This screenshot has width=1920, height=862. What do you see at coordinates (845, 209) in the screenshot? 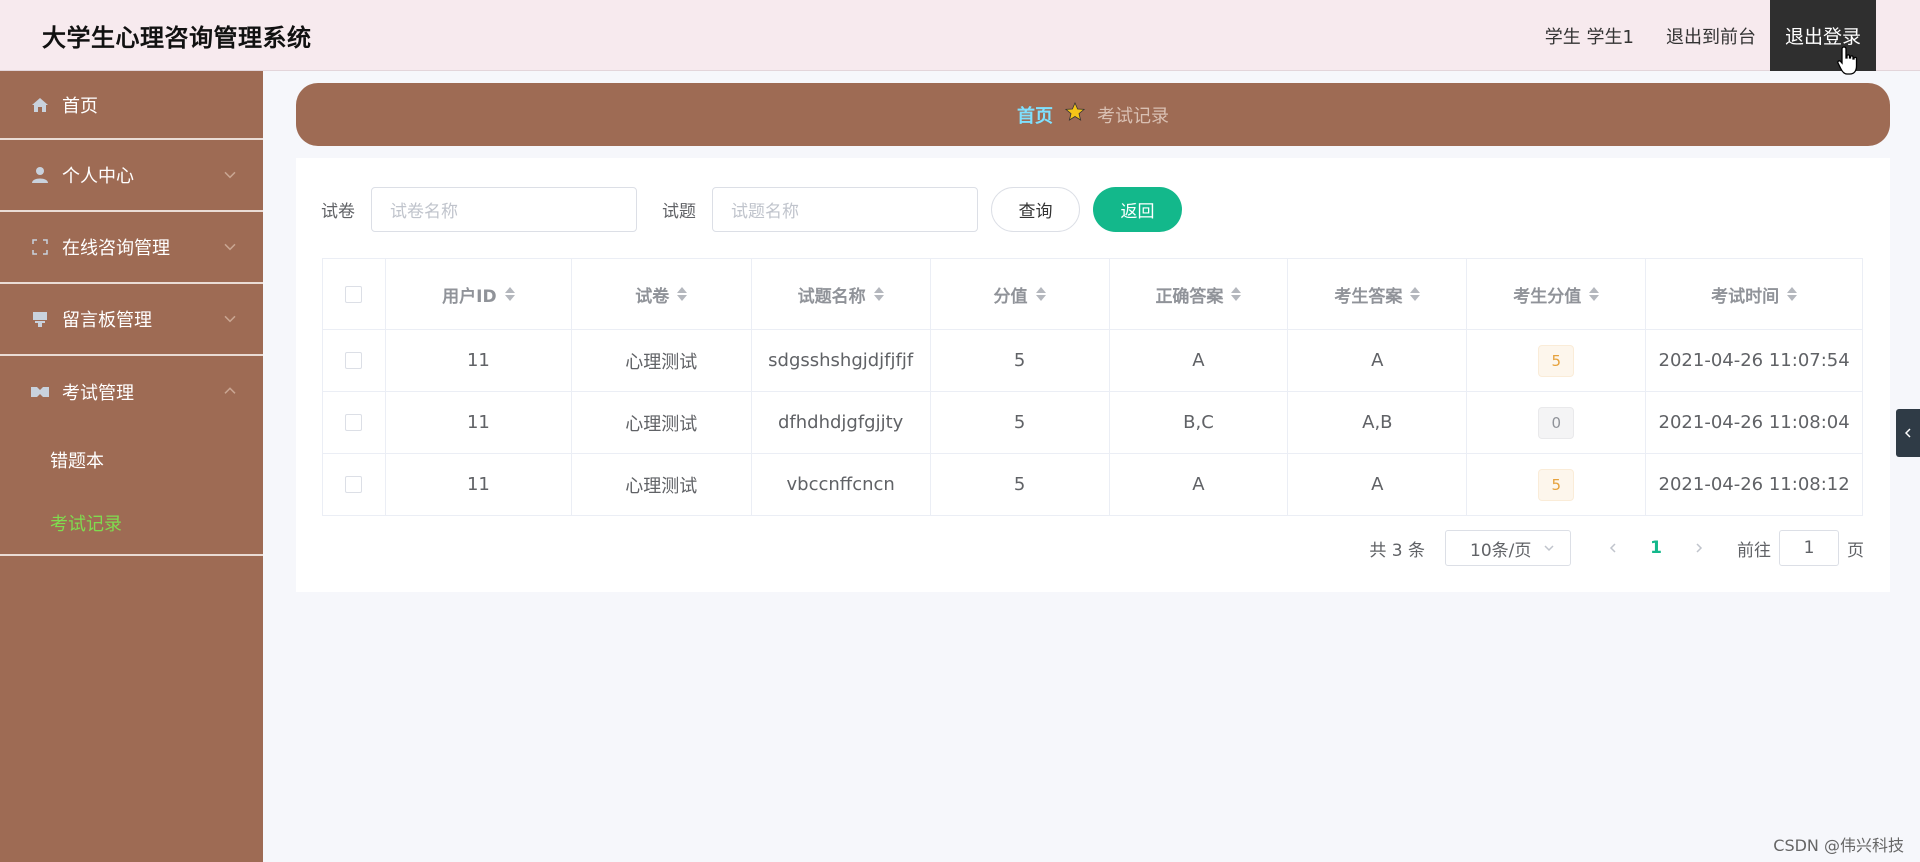
I see `question-name-input: 试题名称` at bounding box center [845, 209].